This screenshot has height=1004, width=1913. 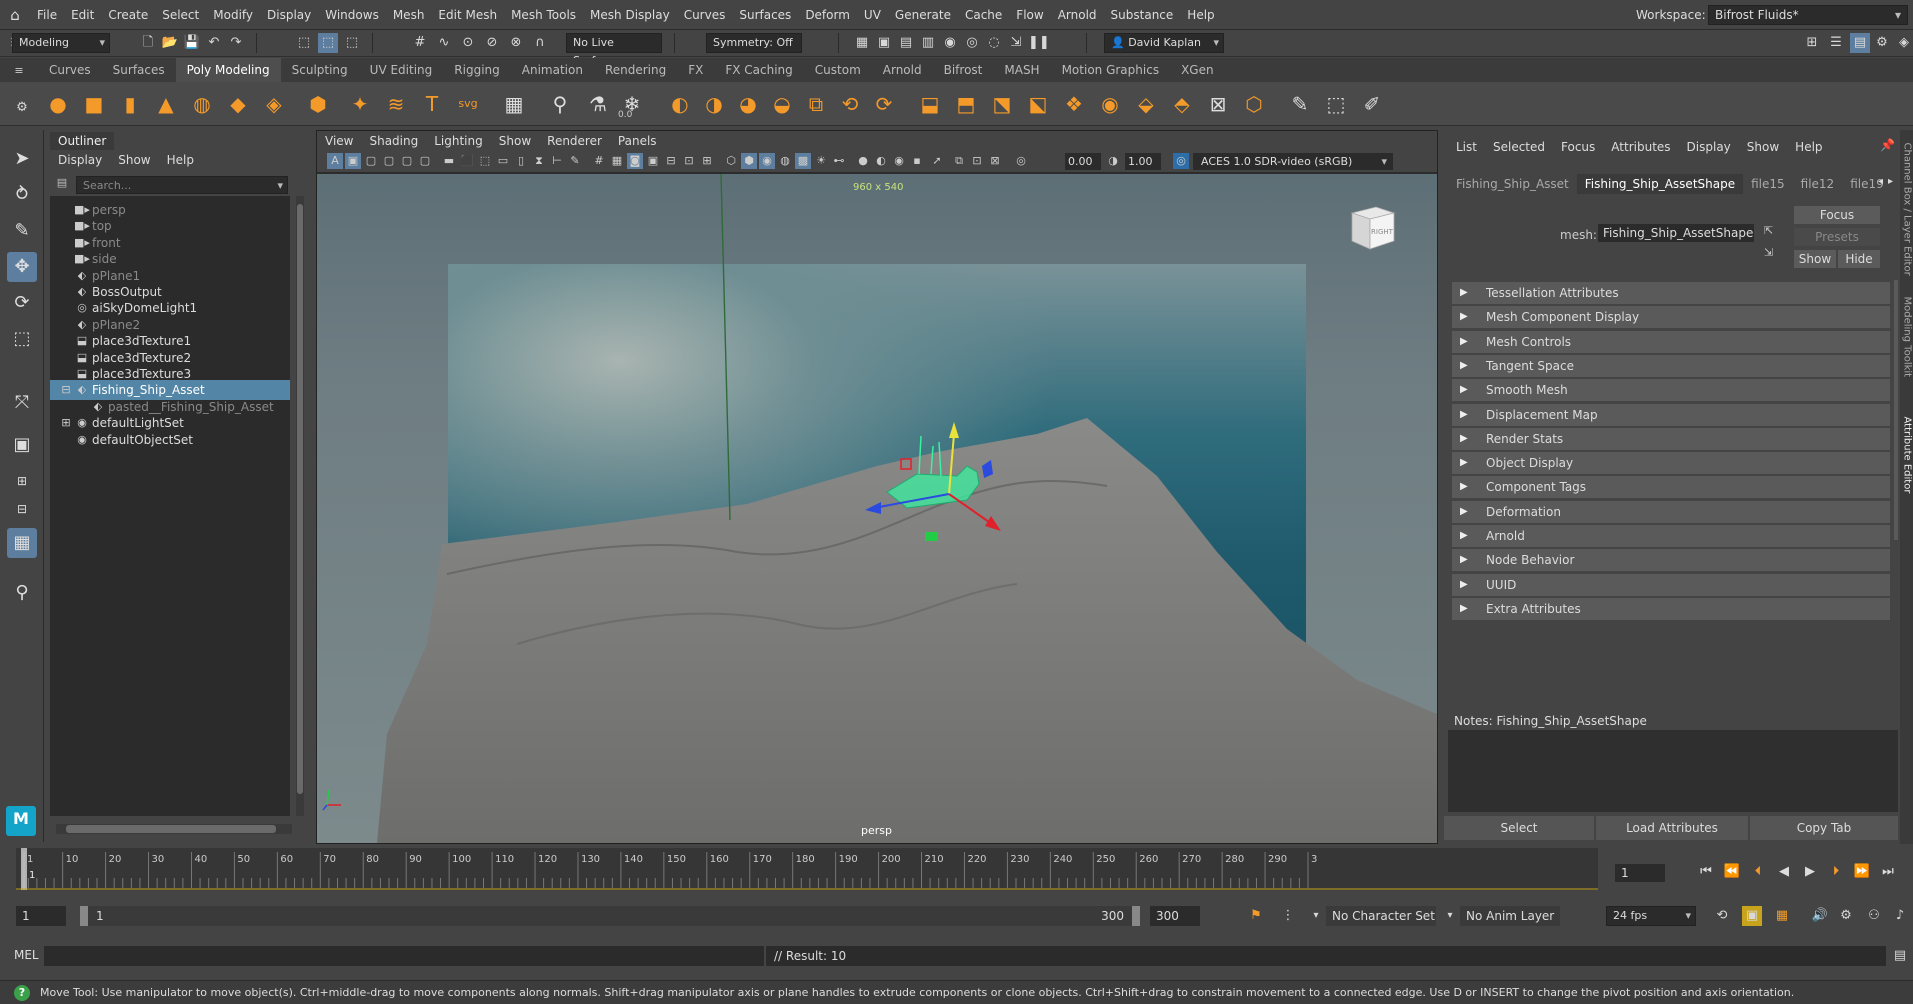 I want to click on snap-point-icon: ⊙, so click(x=468, y=43).